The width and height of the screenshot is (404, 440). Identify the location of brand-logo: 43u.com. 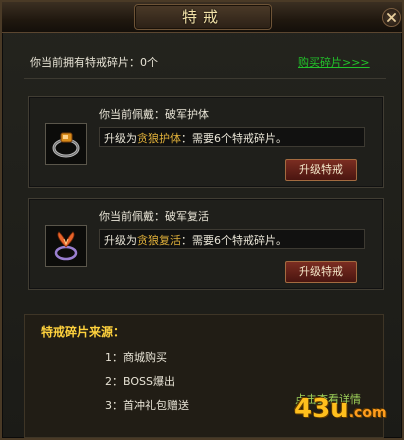
(340, 411).